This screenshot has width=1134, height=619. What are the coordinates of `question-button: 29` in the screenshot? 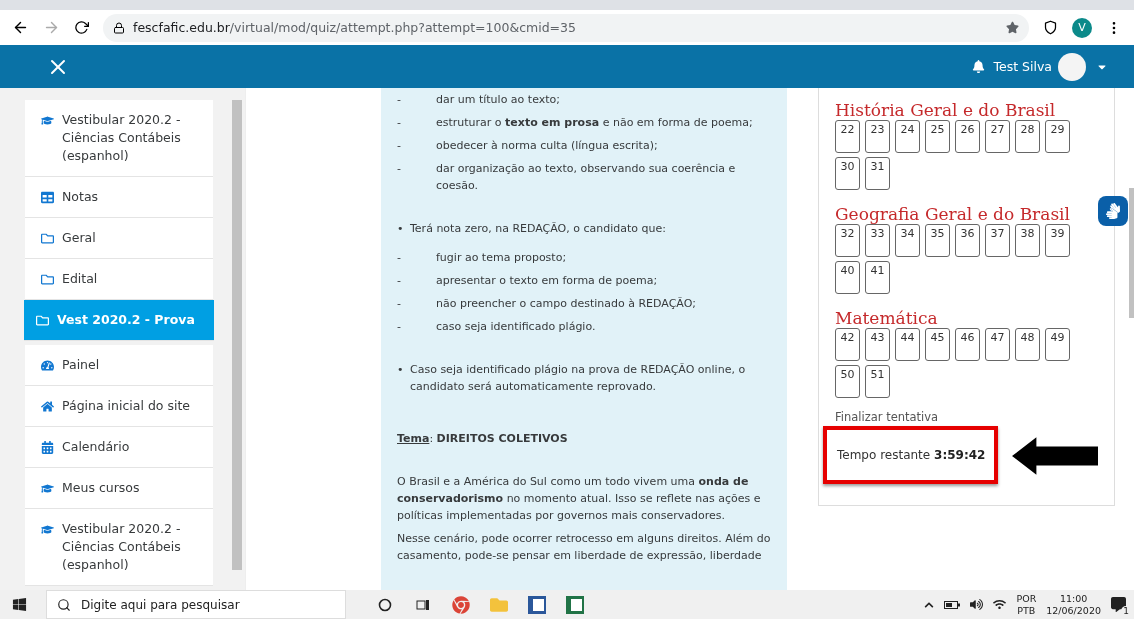 It's located at (1057, 136).